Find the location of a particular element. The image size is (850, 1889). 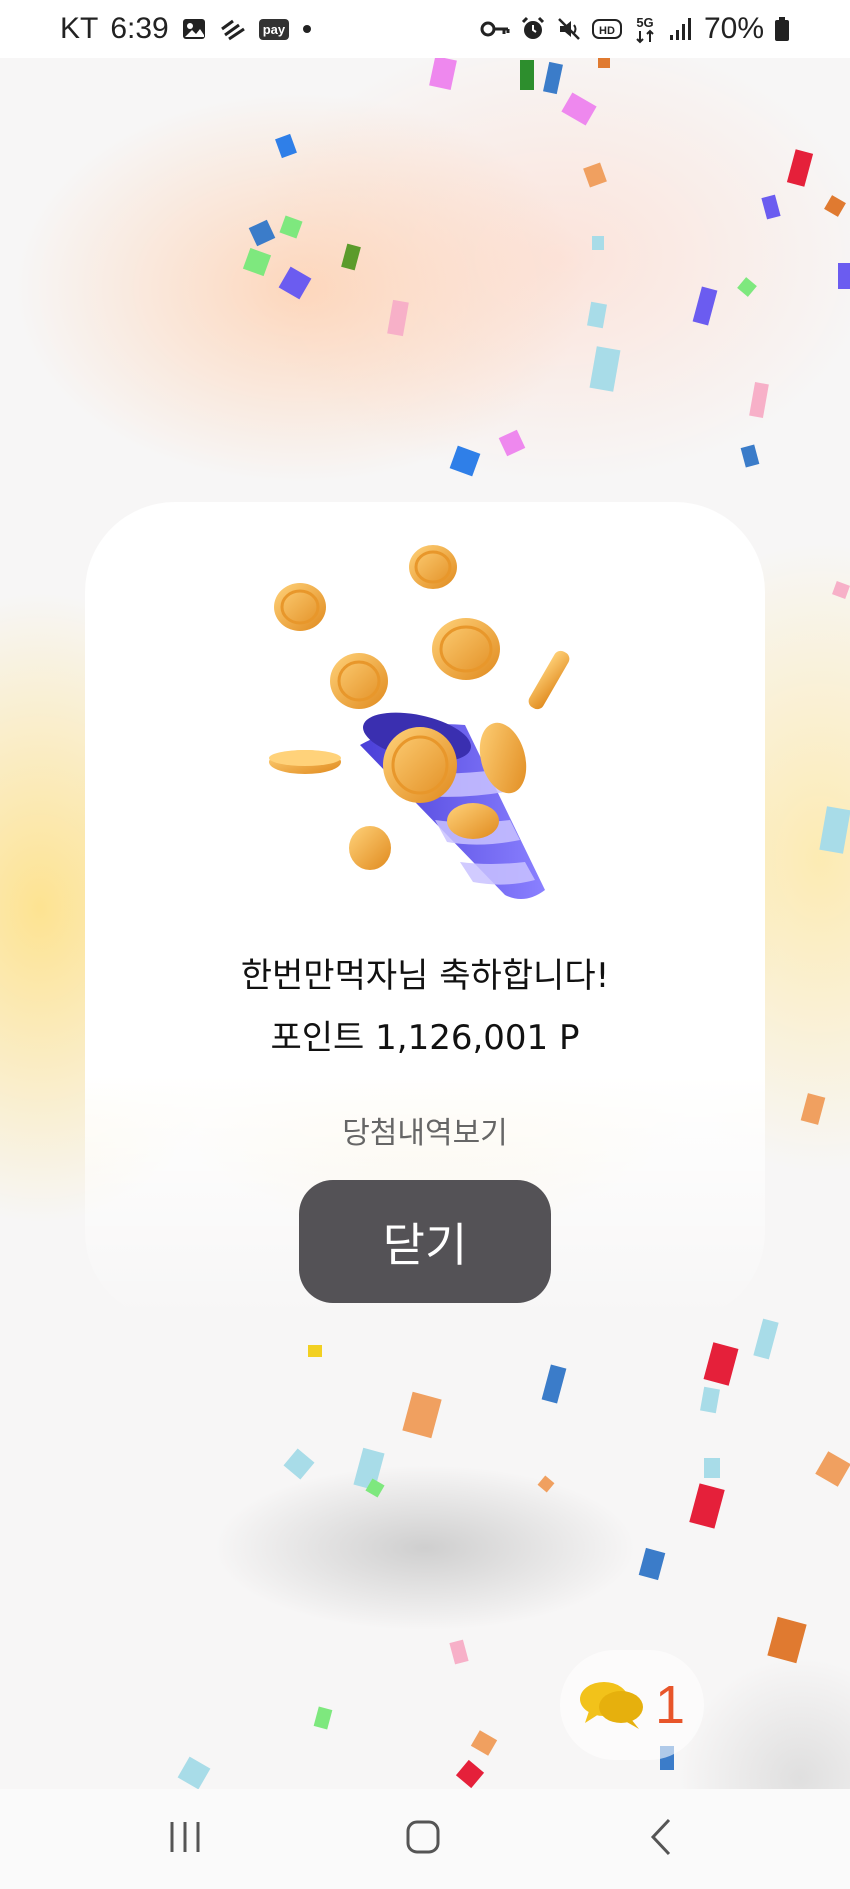

home-button is located at coordinates (423, 1839).